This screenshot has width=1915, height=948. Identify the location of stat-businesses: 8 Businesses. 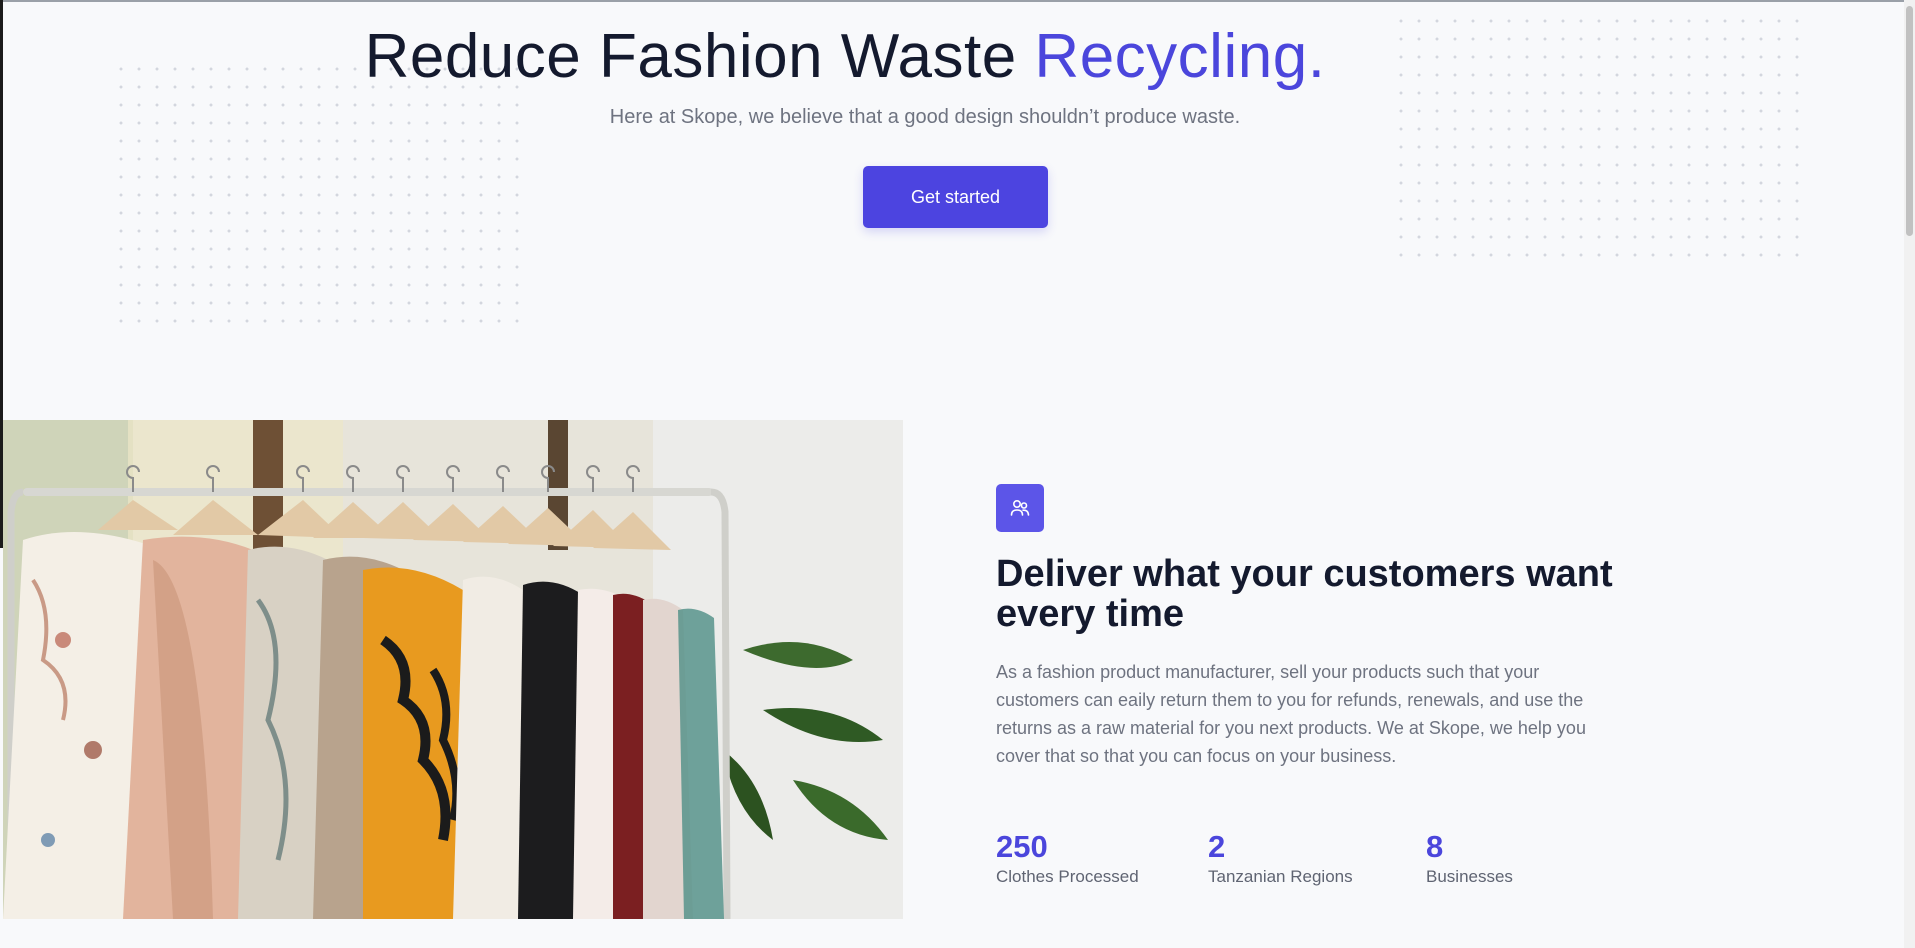
(1469, 858).